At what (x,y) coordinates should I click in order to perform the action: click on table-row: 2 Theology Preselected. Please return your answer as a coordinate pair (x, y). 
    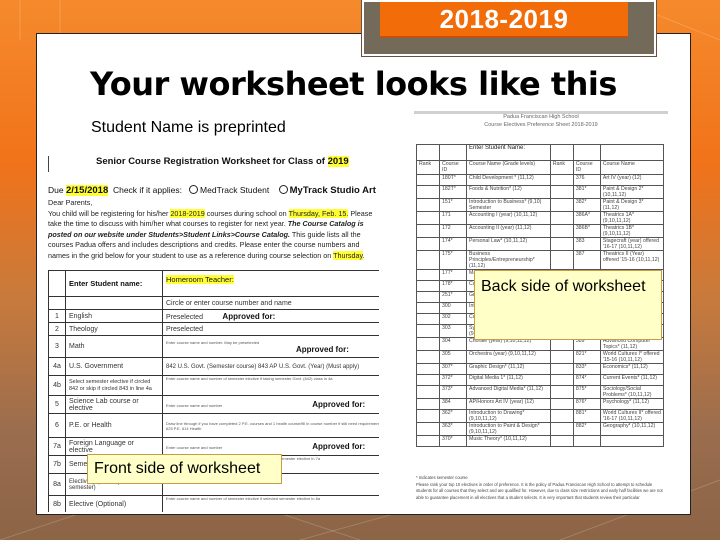
    Looking at the image, I should click on (213, 329).